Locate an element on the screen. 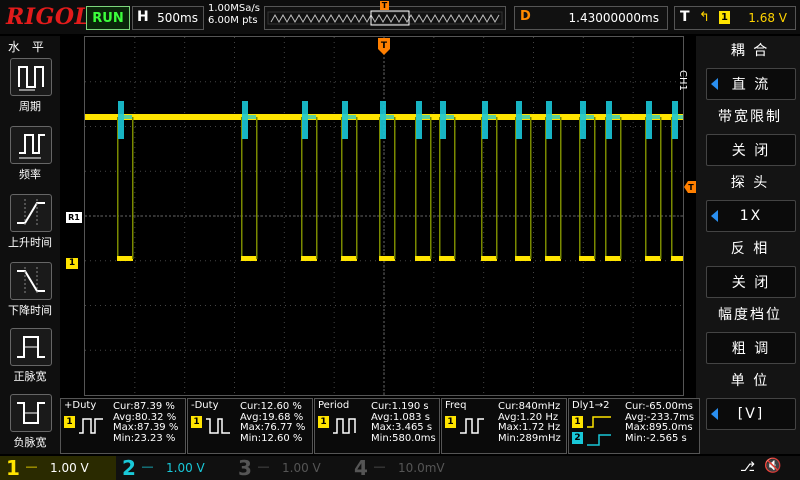 The height and width of the screenshot is (480, 800). fall-time-measure-button is located at coordinates (31, 281).